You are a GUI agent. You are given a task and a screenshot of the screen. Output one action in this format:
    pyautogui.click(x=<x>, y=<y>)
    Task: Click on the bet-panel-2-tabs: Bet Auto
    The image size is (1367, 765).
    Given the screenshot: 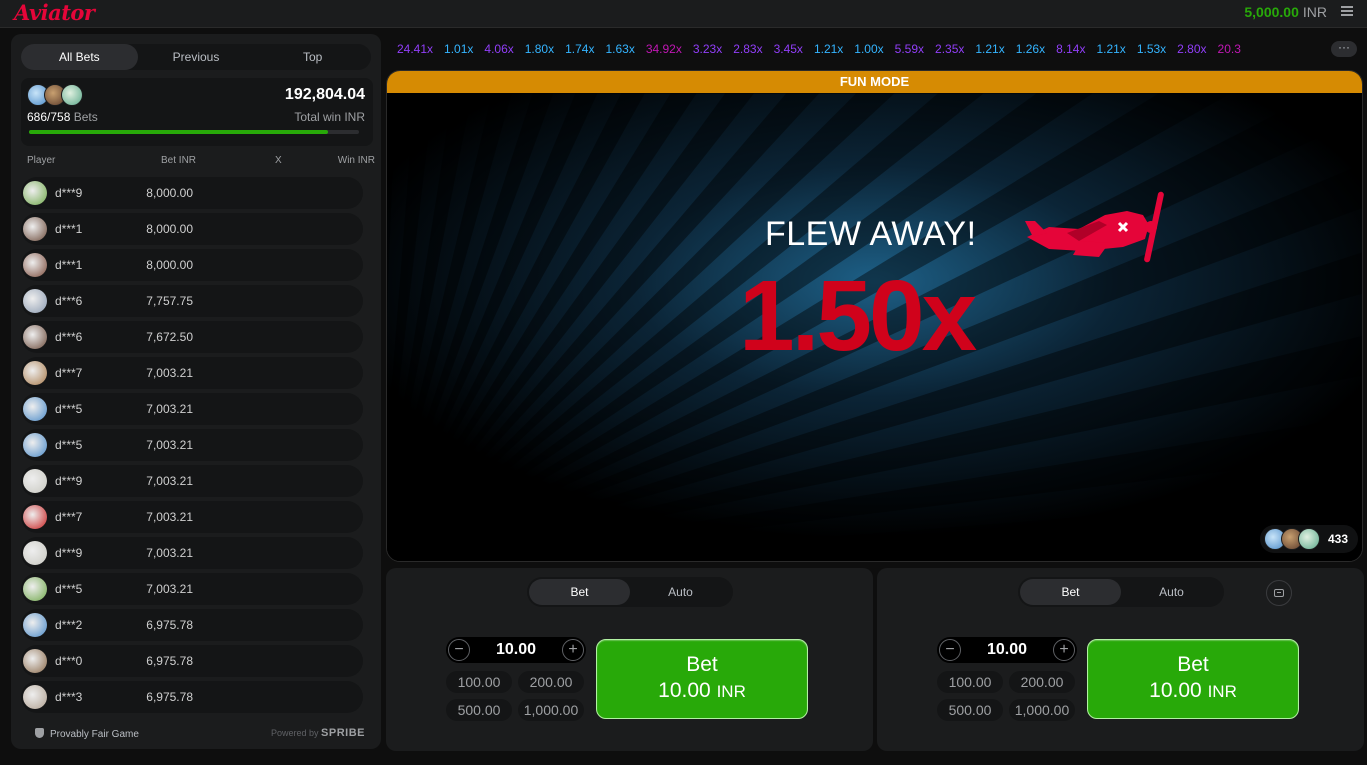 What is the action you would take?
    pyautogui.click(x=1121, y=592)
    